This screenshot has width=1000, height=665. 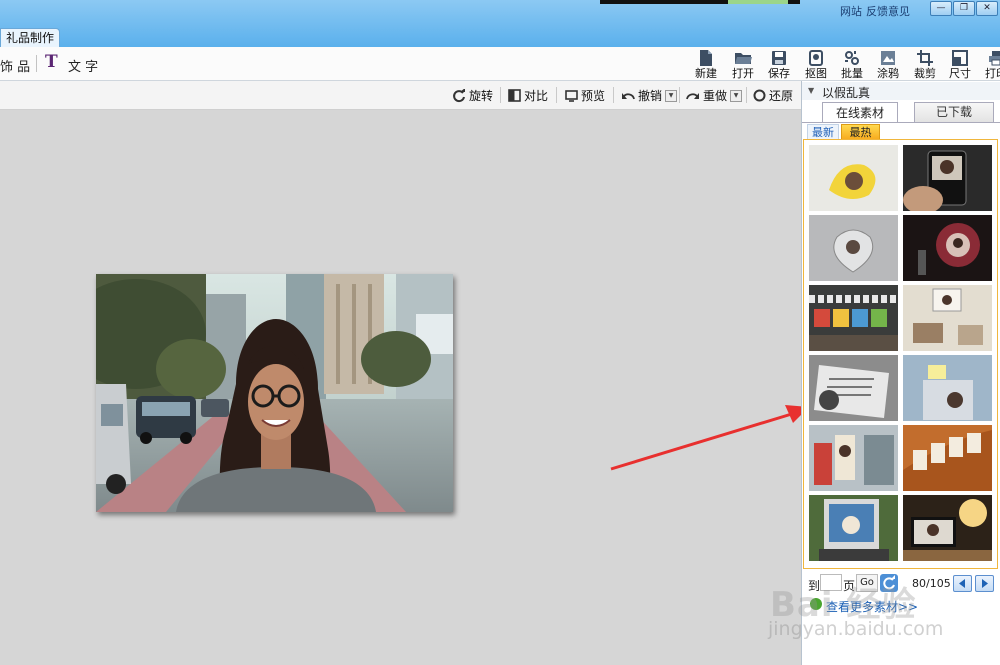 I want to click on window-controls: — ❐ ✕, so click(x=964, y=8).